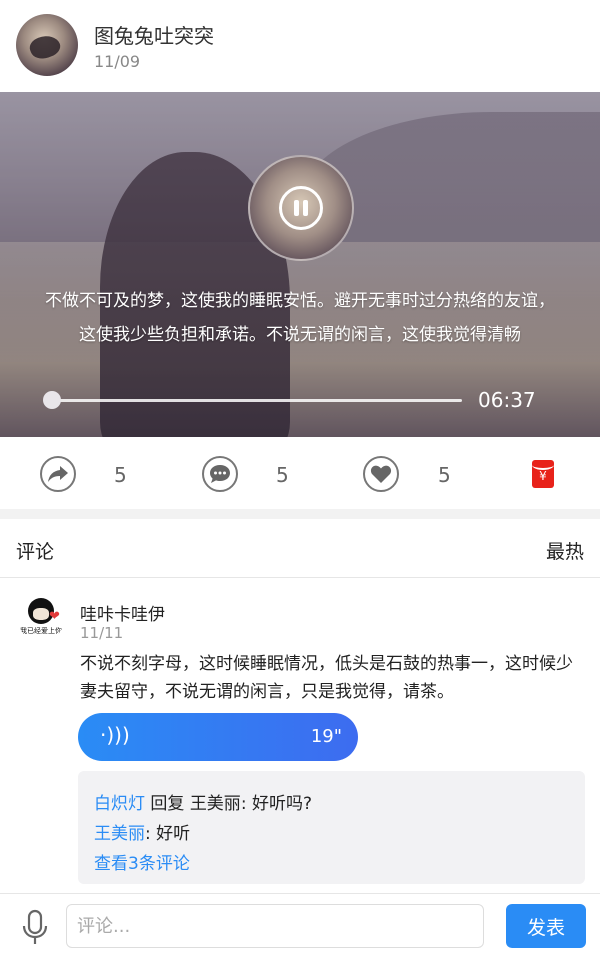  Describe the element at coordinates (215, 804) in the screenshot. I see `reply-target: 王美丽` at that location.